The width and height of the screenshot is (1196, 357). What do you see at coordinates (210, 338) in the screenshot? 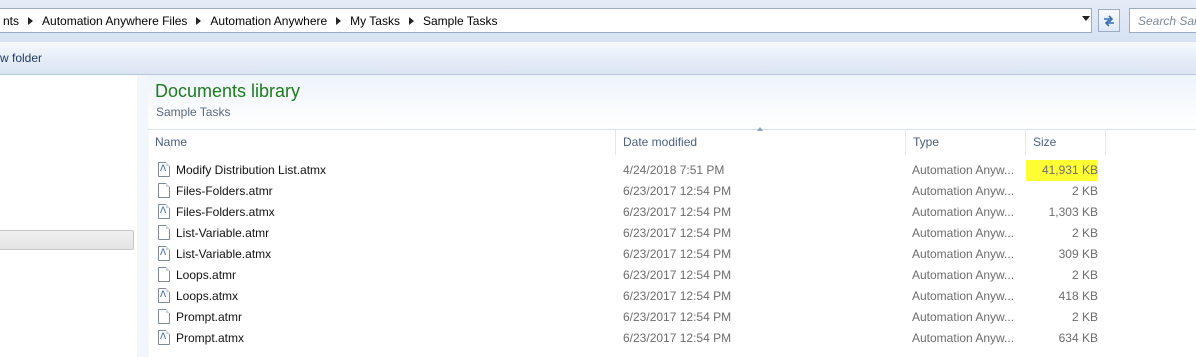
I see `file-name: Prompt.atmx` at bounding box center [210, 338].